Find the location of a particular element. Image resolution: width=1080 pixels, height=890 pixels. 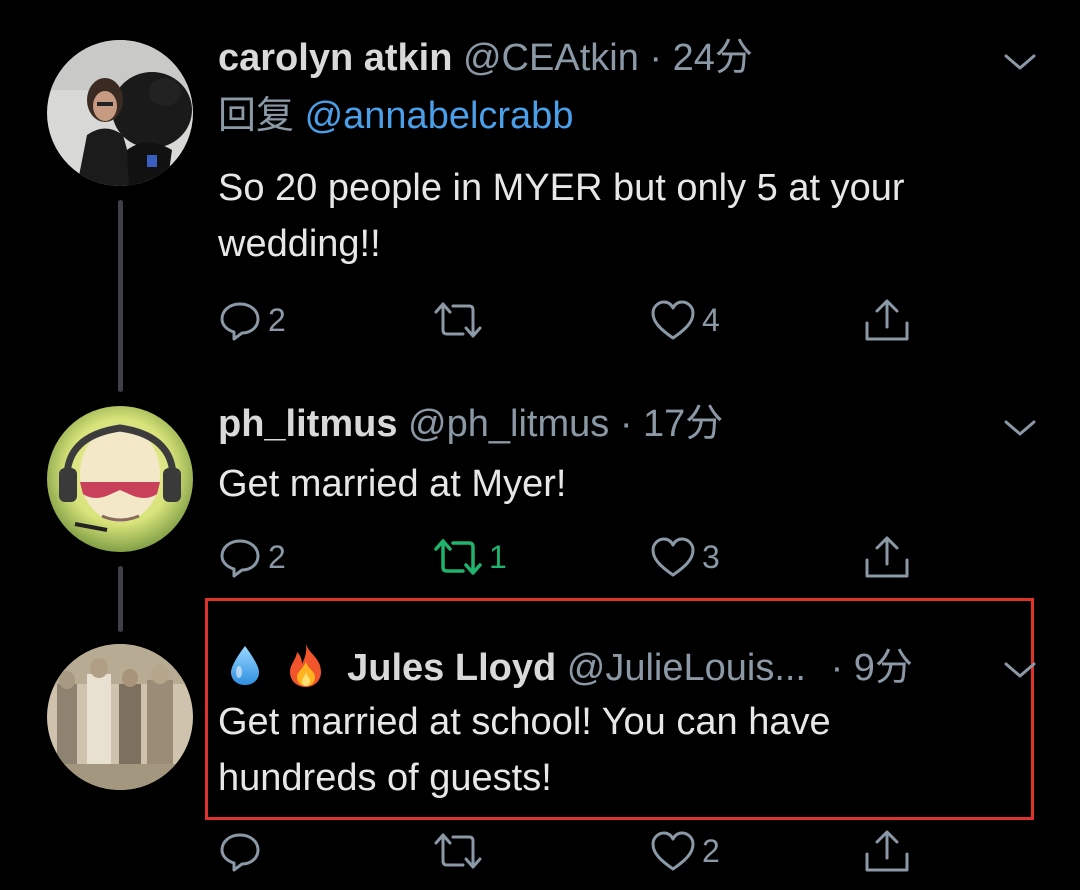

timestamp: 17分 is located at coordinates (683, 424).